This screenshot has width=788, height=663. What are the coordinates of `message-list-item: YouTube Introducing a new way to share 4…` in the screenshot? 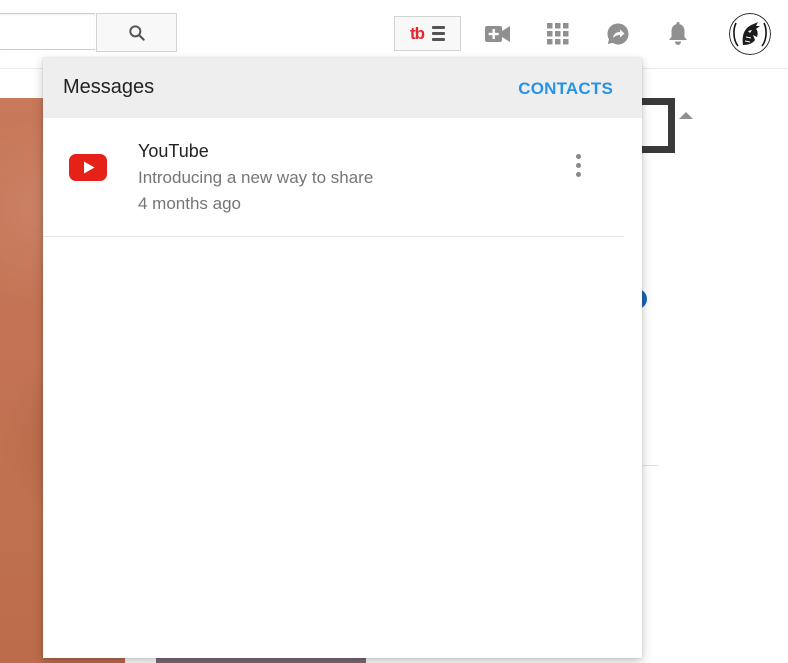 It's located at (333, 177).